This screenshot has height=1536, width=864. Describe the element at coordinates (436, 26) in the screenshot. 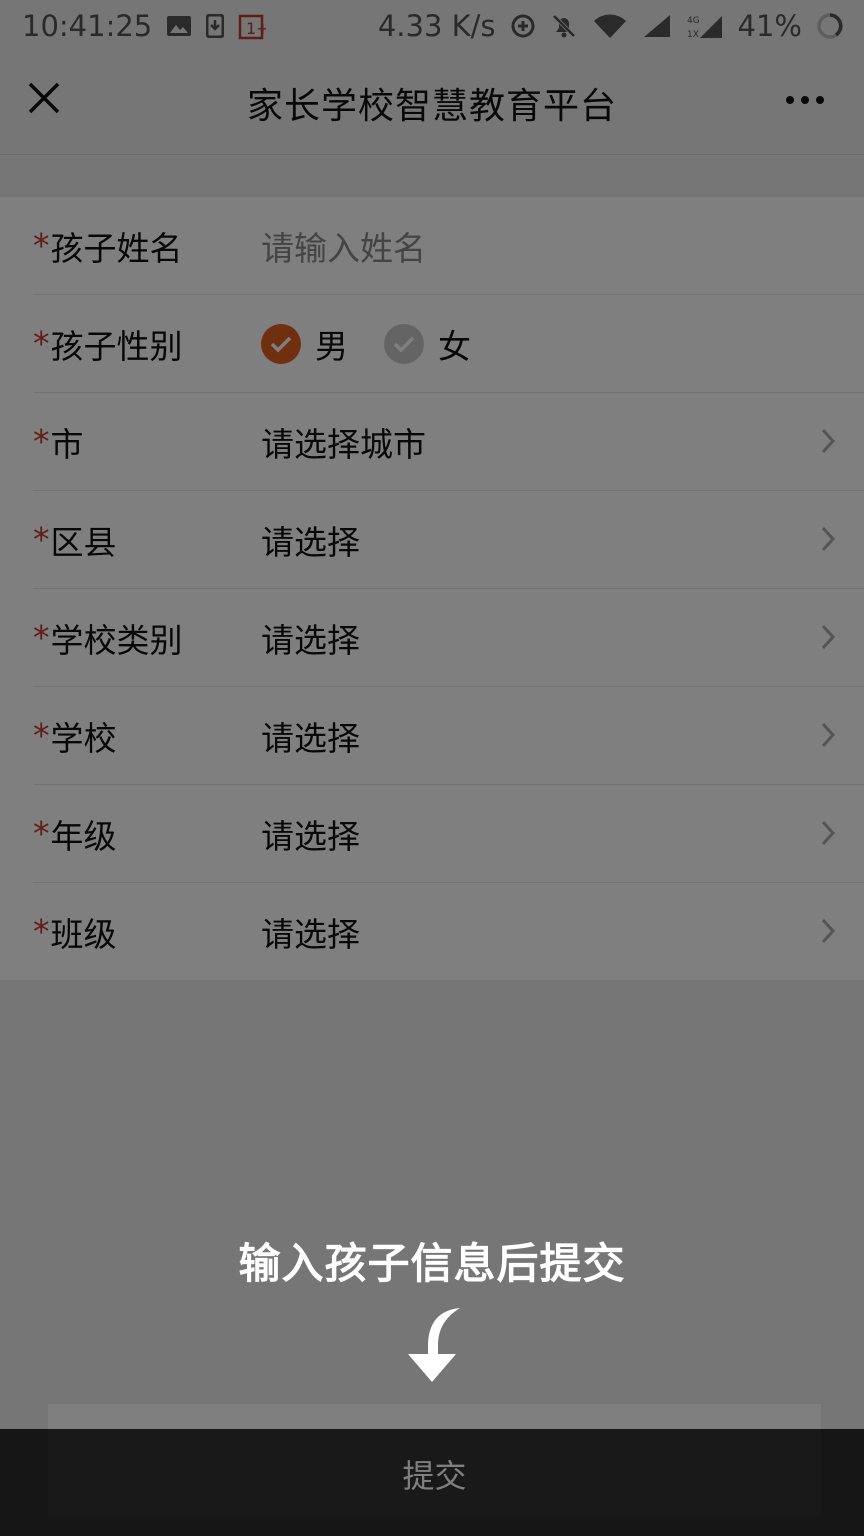

I see `net-speed: 4.33 K/s` at that location.